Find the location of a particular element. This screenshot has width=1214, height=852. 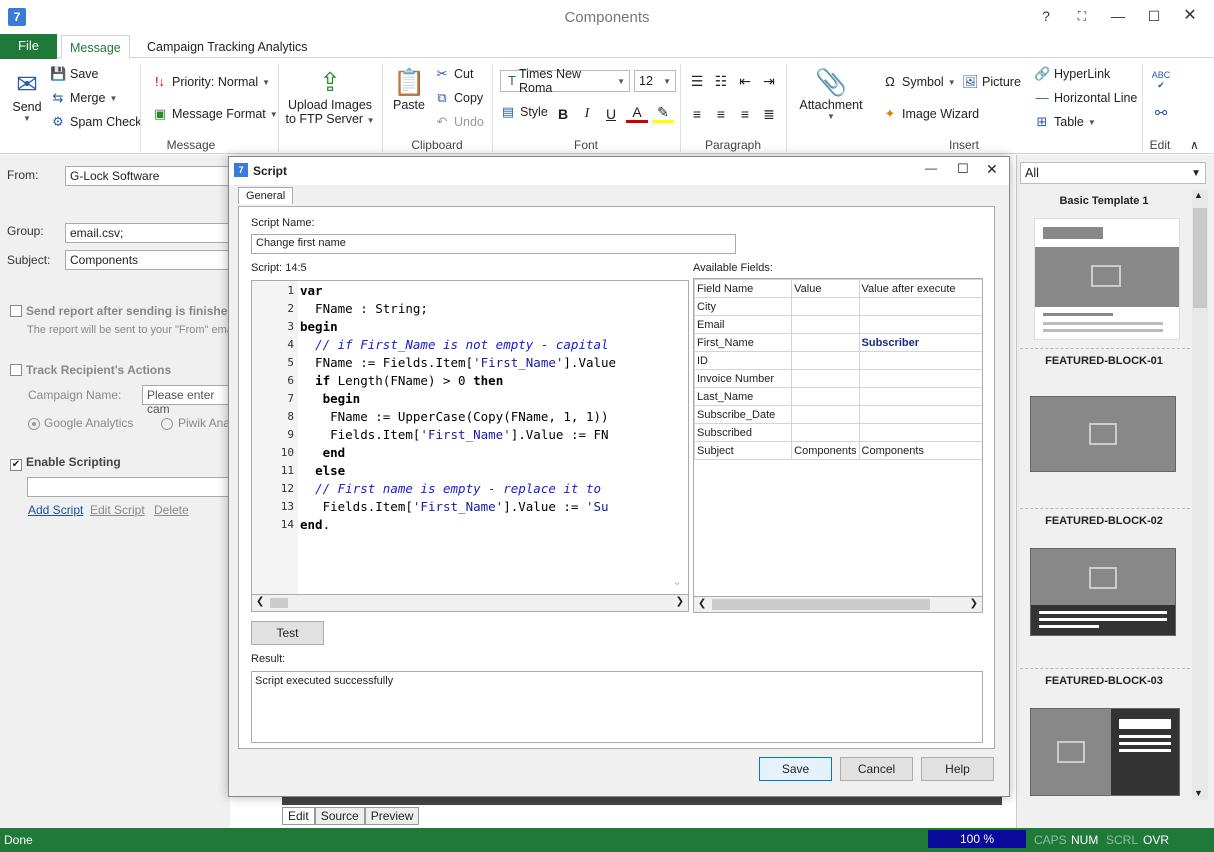

hyperlink-button: 🔗 HyperLink is located at coordinates (1072, 74).